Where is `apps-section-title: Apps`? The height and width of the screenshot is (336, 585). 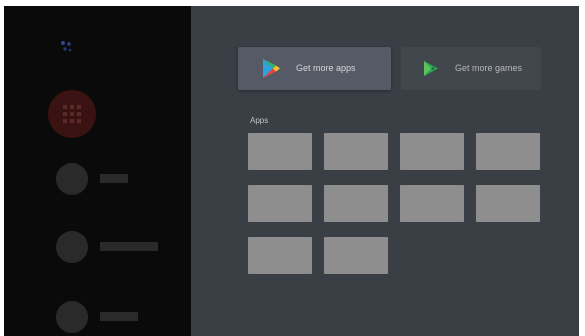
apps-section-title: Apps is located at coordinates (259, 120).